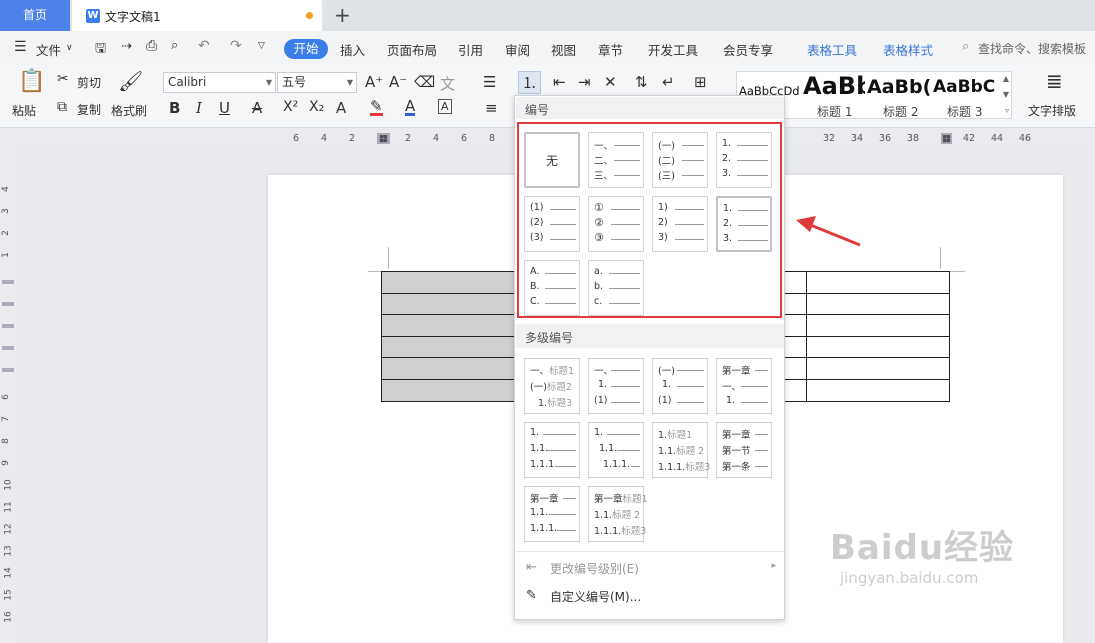 This screenshot has width=1095, height=643. I want to click on new-tab-button: +, so click(342, 15).